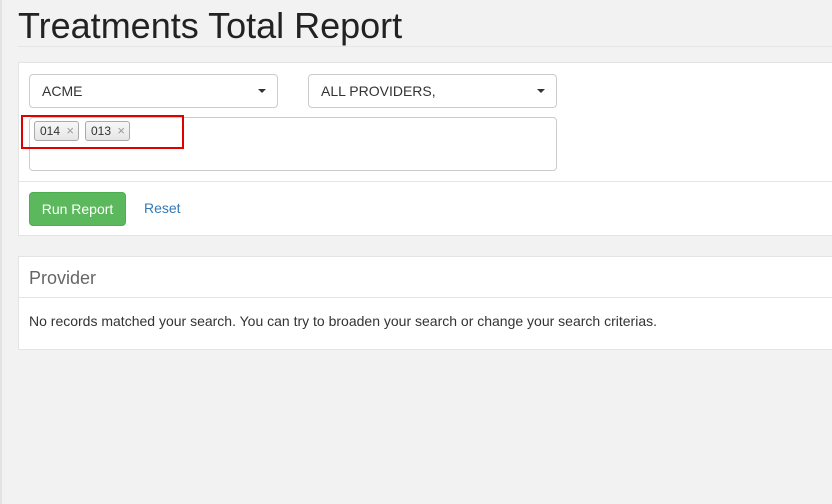 Image resolution: width=832 pixels, height=504 pixels. What do you see at coordinates (162, 208) in the screenshot?
I see `reset-link: Reset` at bounding box center [162, 208].